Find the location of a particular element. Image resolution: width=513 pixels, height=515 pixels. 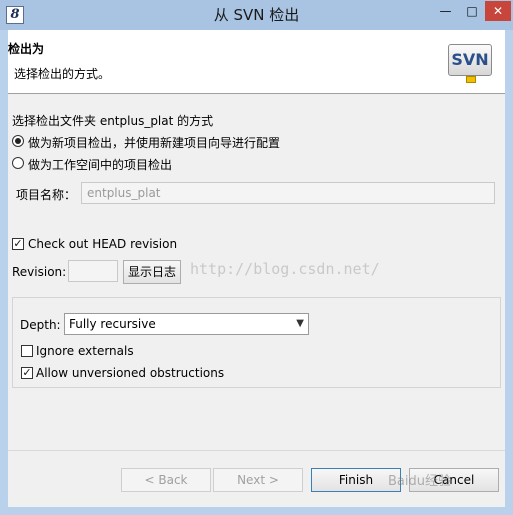

radio-new-project-label: 做为新项目检出，并使用新建项目向导进行配置 is located at coordinates (154, 142).